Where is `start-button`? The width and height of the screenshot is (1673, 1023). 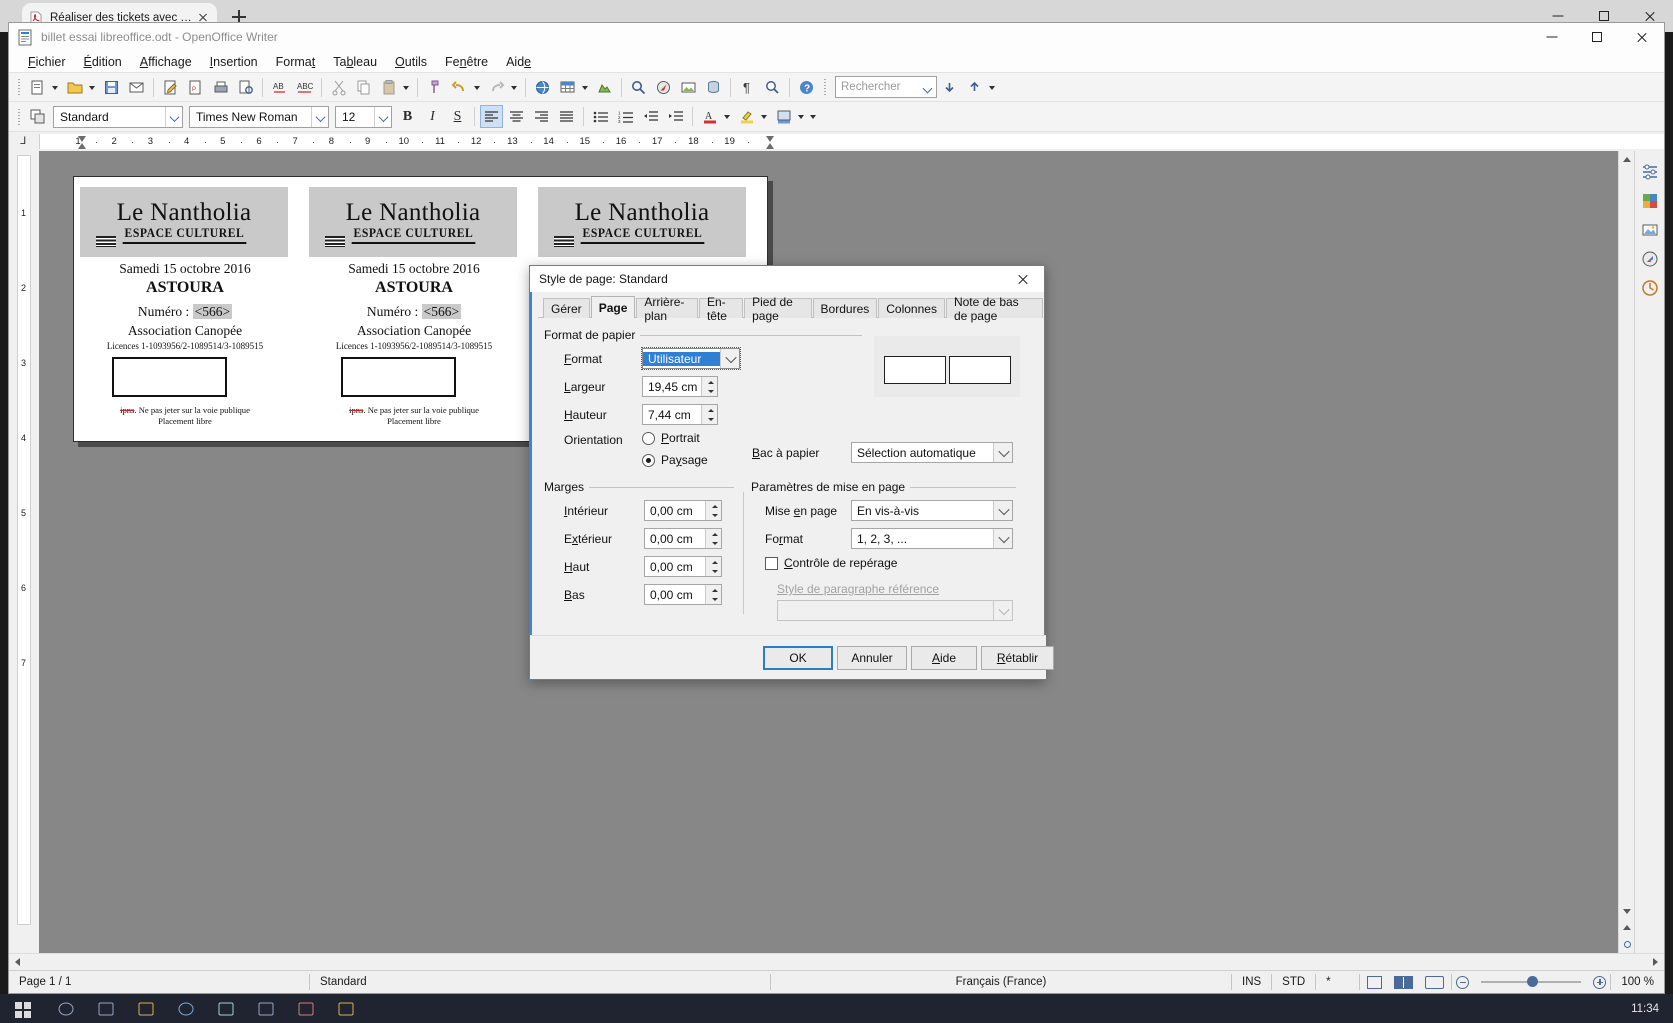
start-button is located at coordinates (23, 1008).